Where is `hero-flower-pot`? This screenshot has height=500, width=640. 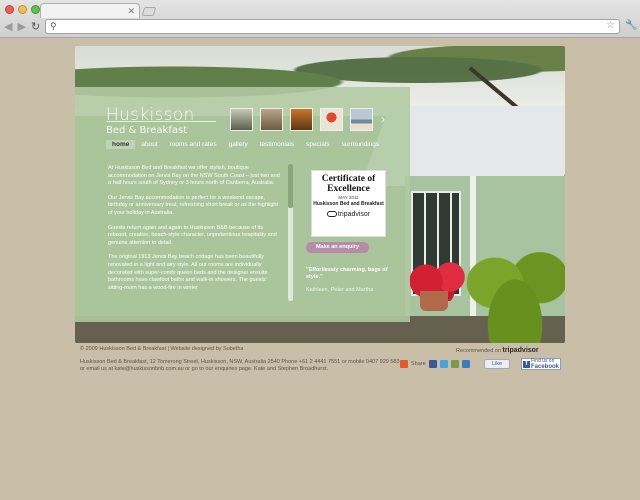 hero-flower-pot is located at coordinates (434, 301).